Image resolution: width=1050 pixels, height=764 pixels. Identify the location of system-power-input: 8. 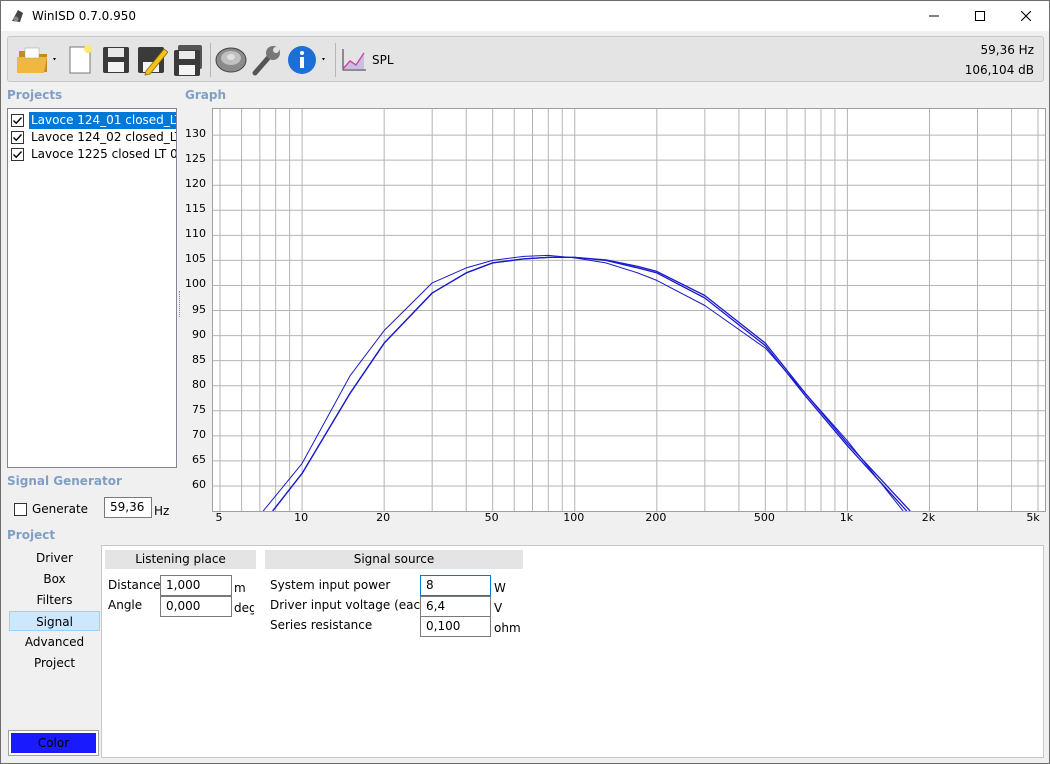
(455, 585).